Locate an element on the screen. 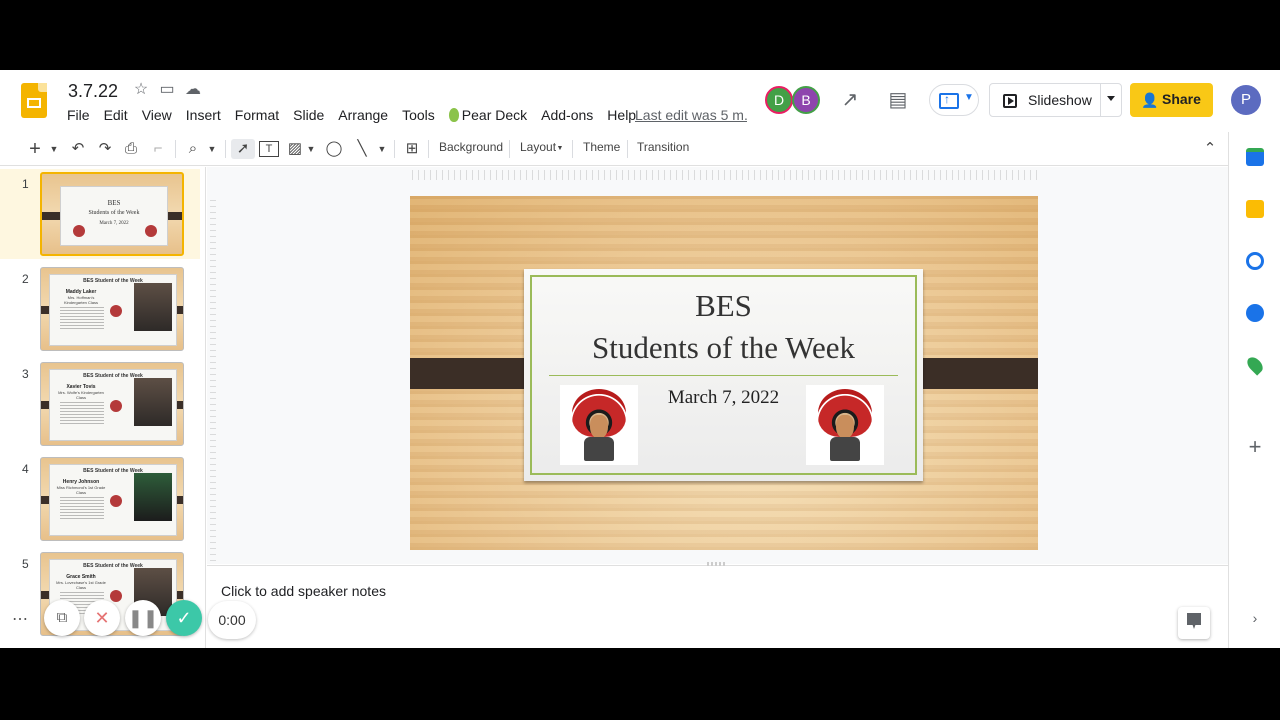 Image resolution: width=1280 pixels, height=720 pixels. menu-arrange: Arrange is located at coordinates (363, 115).